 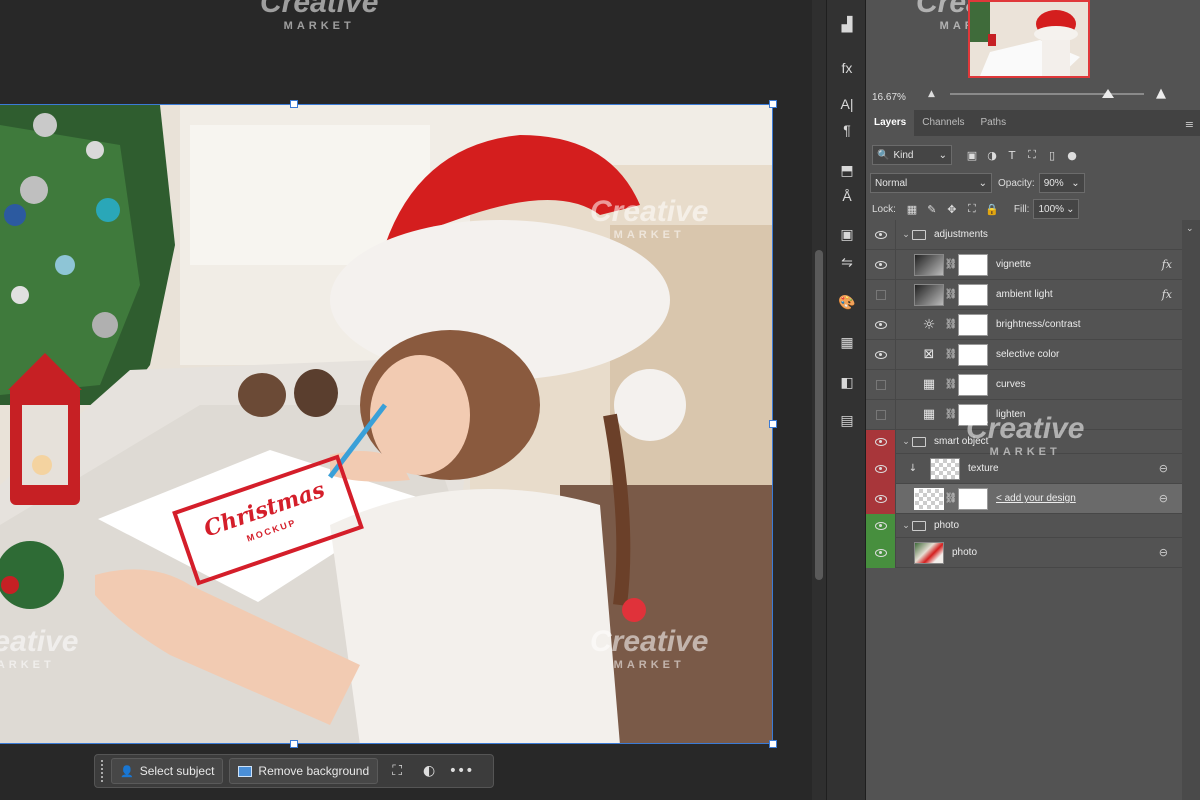 I want to click on fx-styles-icon: fx, so click(x=847, y=68).